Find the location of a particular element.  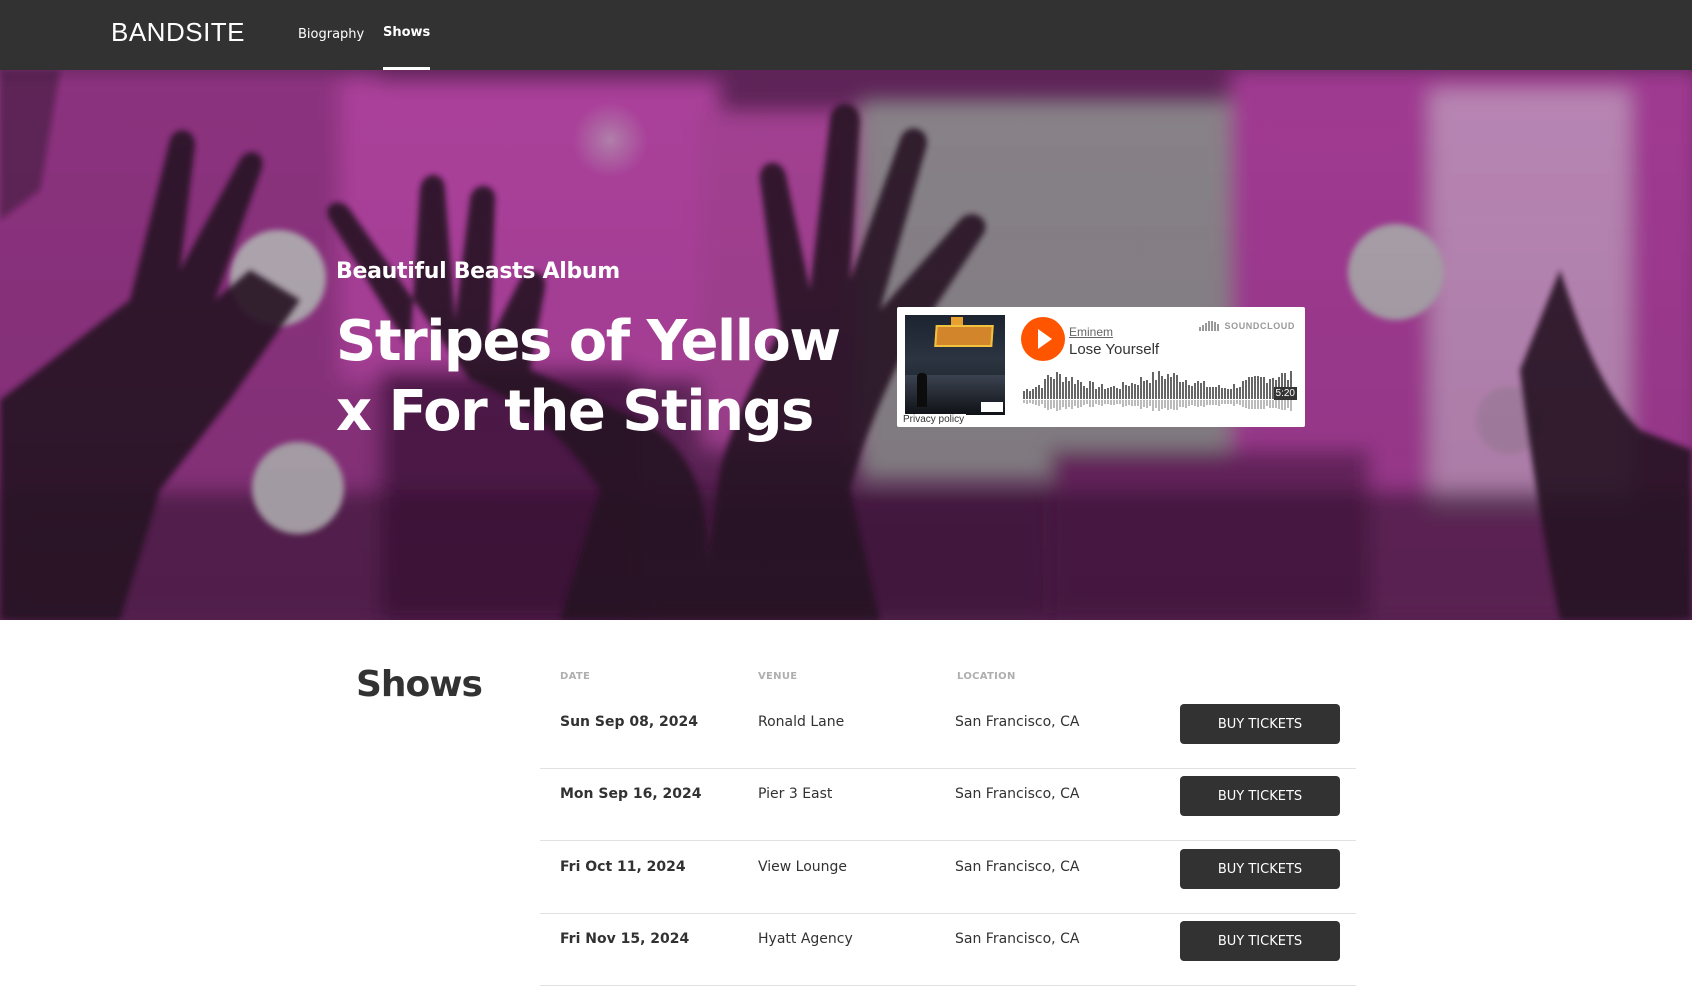

soundcloud-brand-text: SOUNDCLOUD is located at coordinates (1259, 326).